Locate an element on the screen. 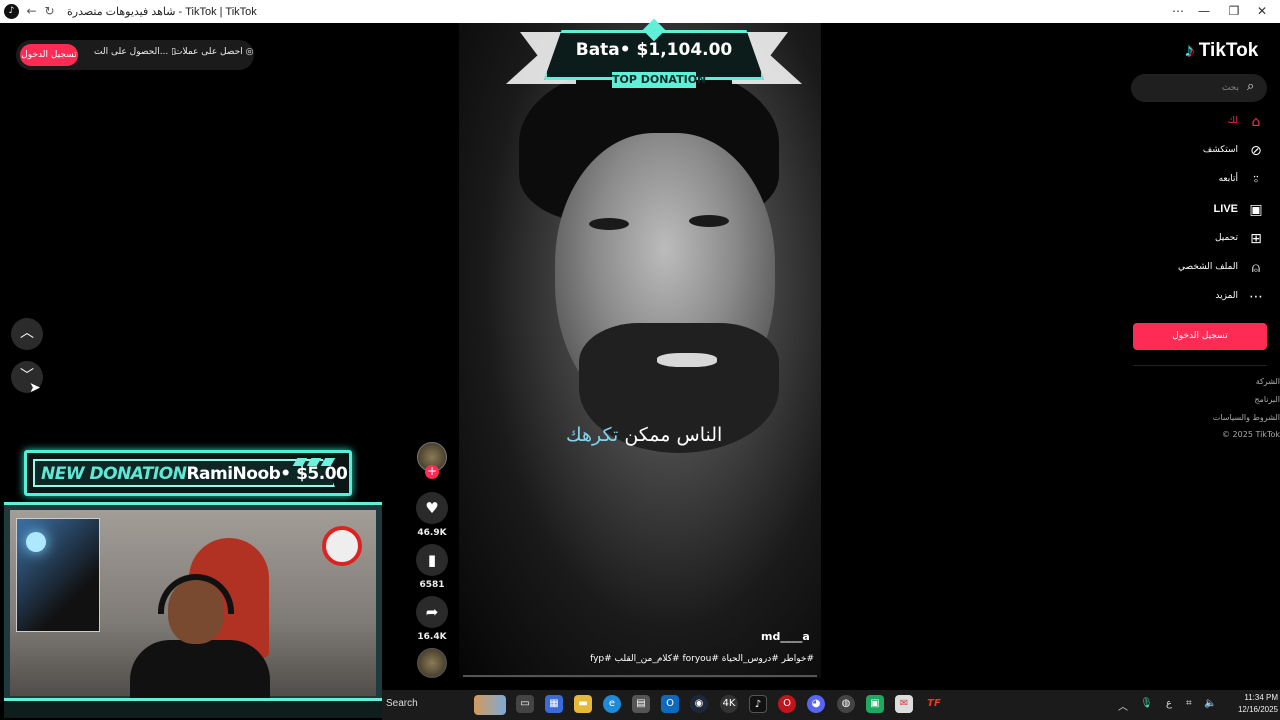 Image resolution: width=1280 pixels, height=720 pixels. search-icon: ⌕ is located at coordinates (1250, 86).